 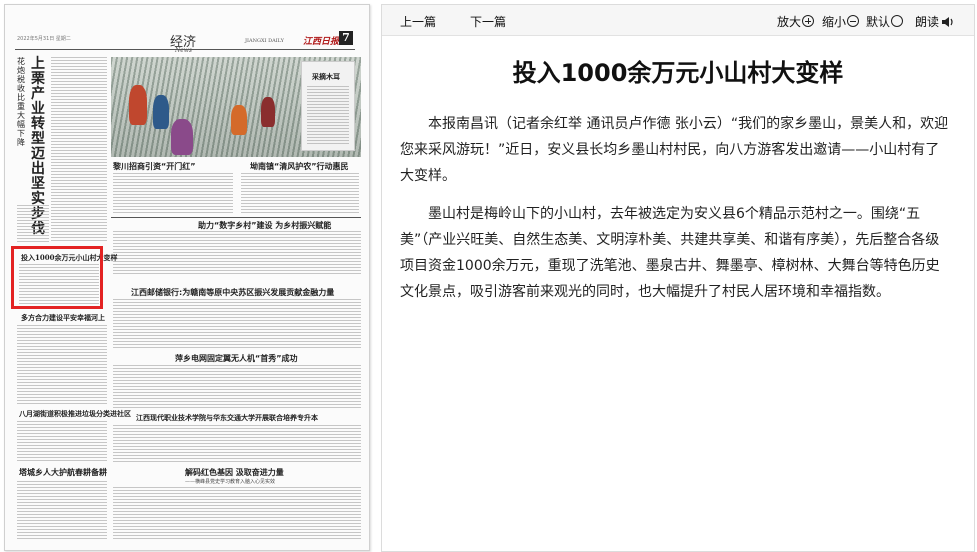 I want to click on vertical-subhead: 花炮税收比重大幅下降, so click(x=21, y=102).